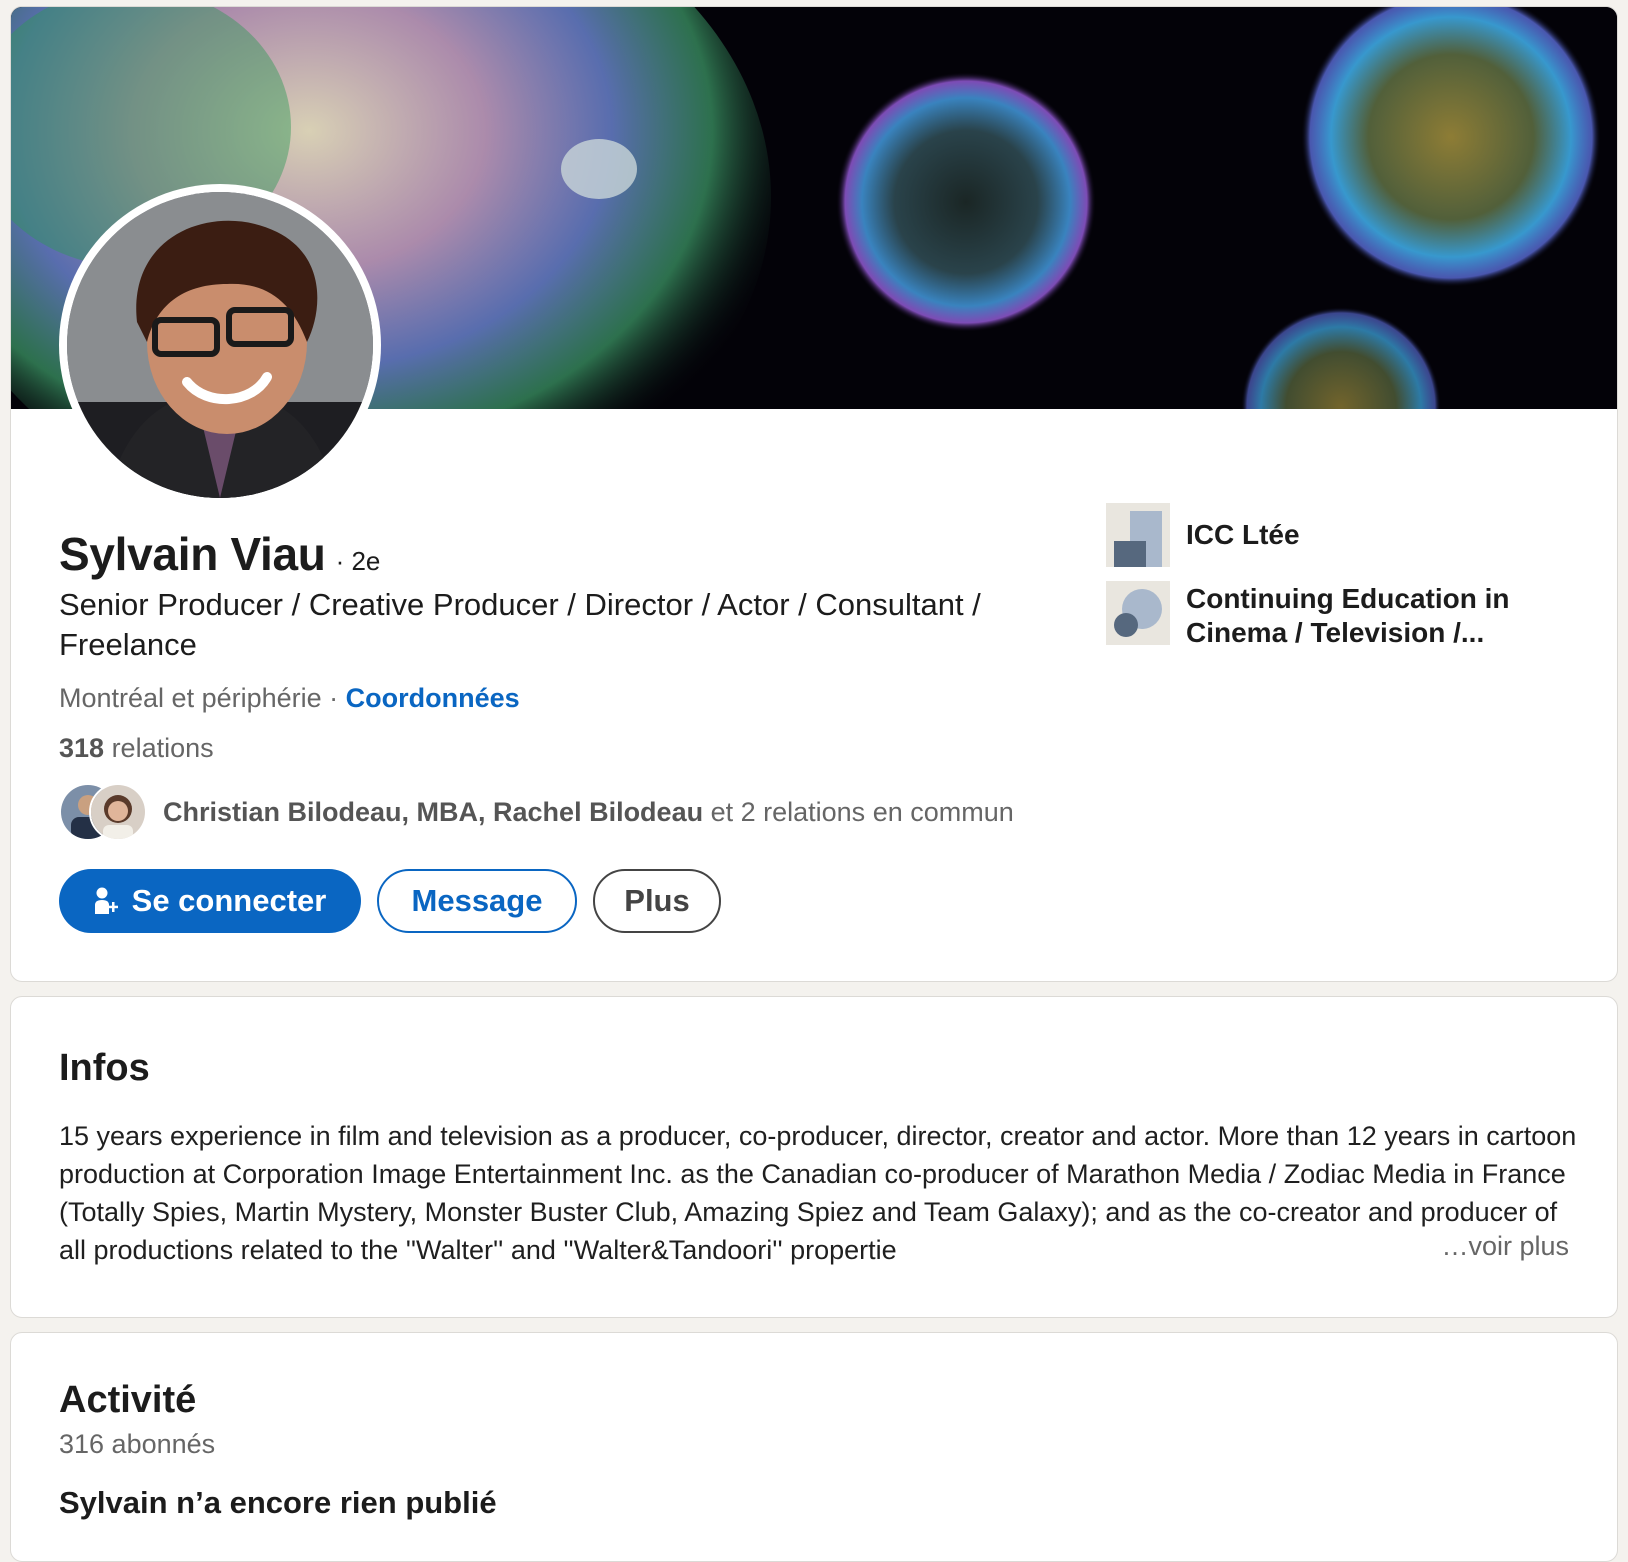 This screenshot has height=1562, width=1628. I want to click on contact-info-link: Coordonnées, so click(433, 698).